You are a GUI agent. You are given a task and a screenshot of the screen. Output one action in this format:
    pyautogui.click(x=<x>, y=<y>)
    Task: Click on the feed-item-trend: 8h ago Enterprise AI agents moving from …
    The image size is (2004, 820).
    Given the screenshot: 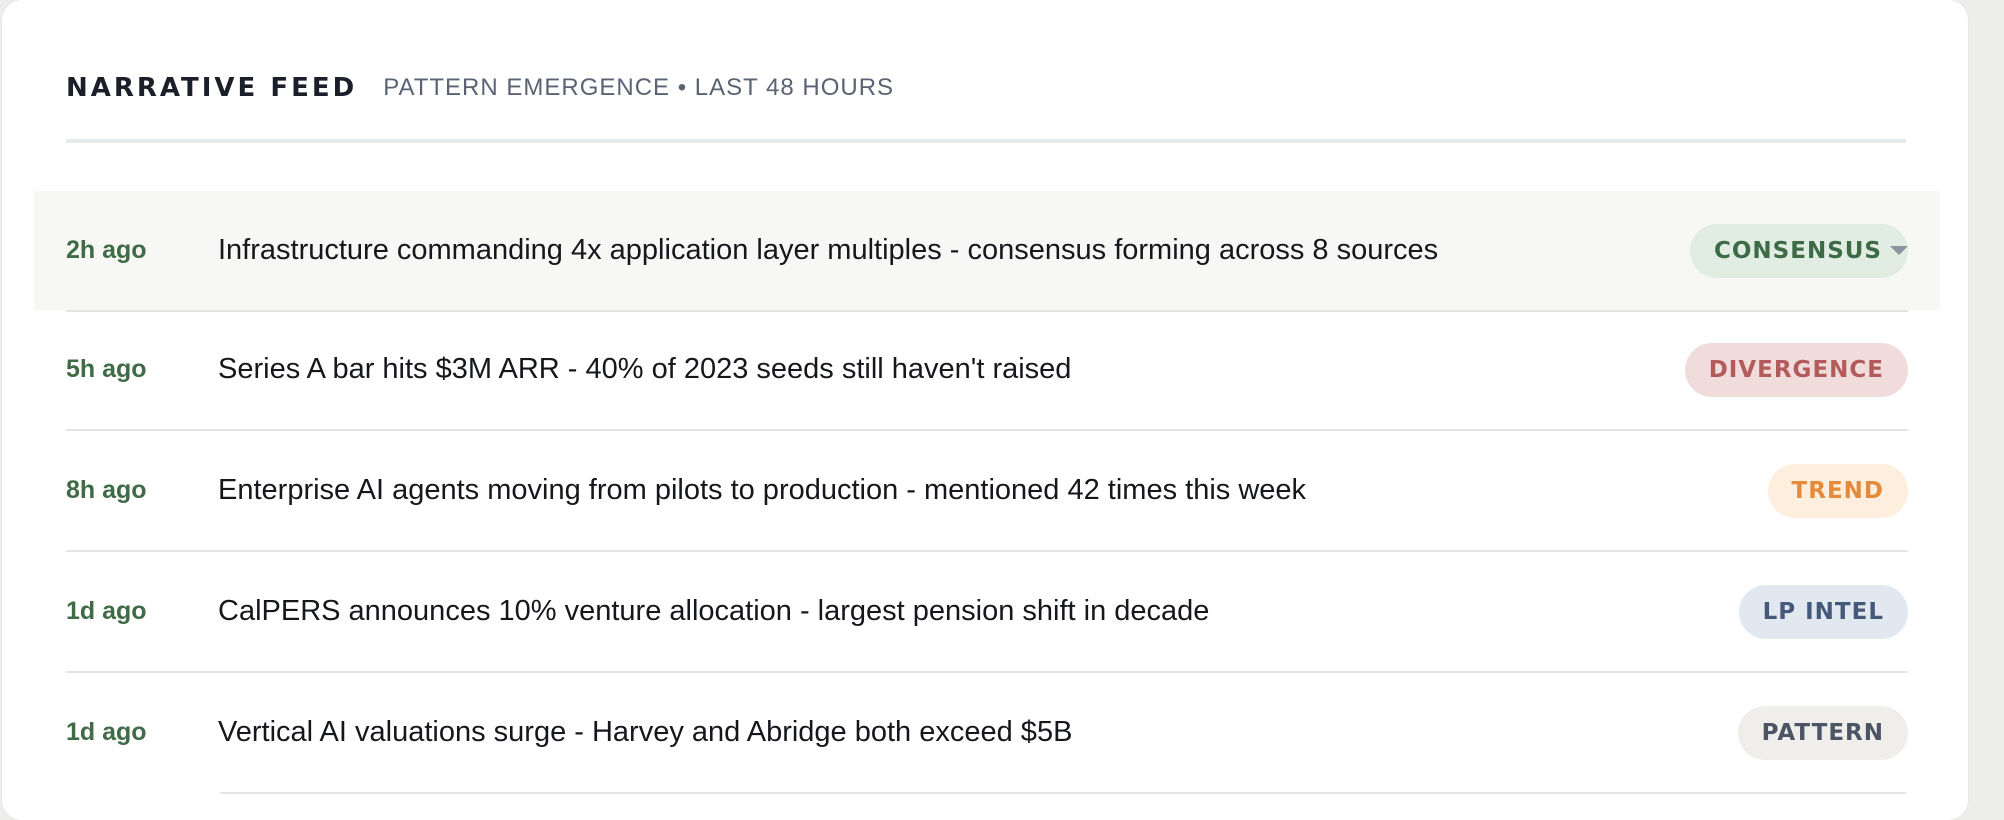 What is the action you would take?
    pyautogui.click(x=987, y=491)
    